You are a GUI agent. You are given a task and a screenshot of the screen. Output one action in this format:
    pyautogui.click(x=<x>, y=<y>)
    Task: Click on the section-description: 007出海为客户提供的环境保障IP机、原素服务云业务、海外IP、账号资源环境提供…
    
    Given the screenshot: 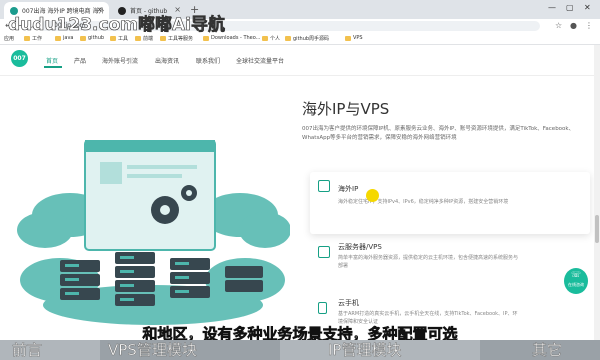 What is the action you would take?
    pyautogui.click(x=438, y=133)
    